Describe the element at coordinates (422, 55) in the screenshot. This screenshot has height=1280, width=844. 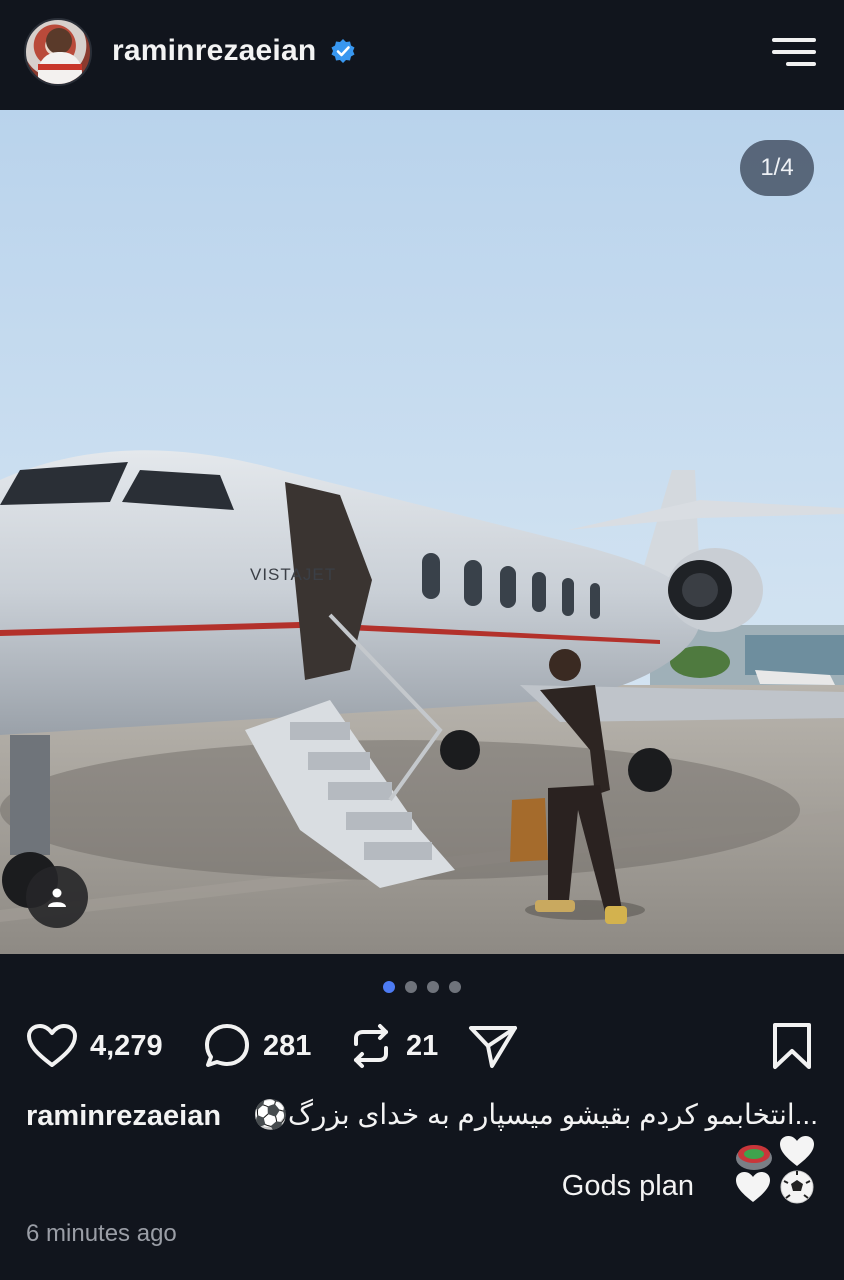
I see `post-header: raminrezaeian` at that location.